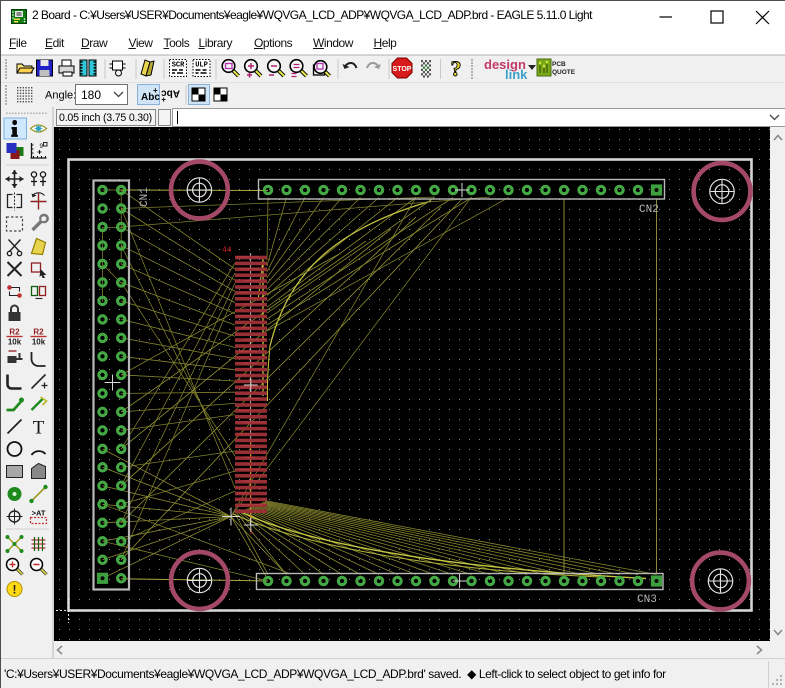  Describe the element at coordinates (649, 210) in the screenshot. I see `svg-text: CN2` at that location.